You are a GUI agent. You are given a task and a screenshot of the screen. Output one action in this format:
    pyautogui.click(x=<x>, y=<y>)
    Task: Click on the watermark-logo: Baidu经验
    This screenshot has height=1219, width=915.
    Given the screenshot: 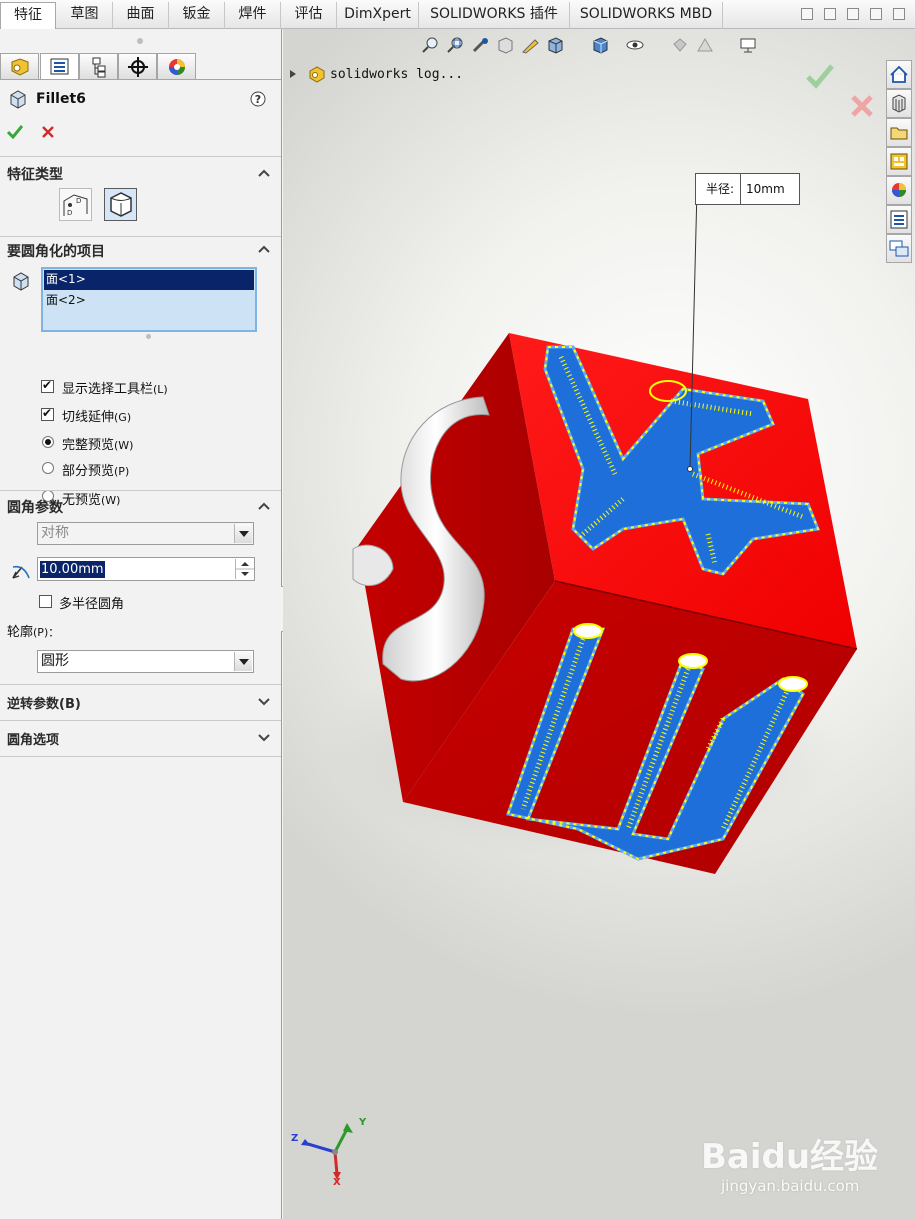 What is the action you would take?
    pyautogui.click(x=790, y=1157)
    